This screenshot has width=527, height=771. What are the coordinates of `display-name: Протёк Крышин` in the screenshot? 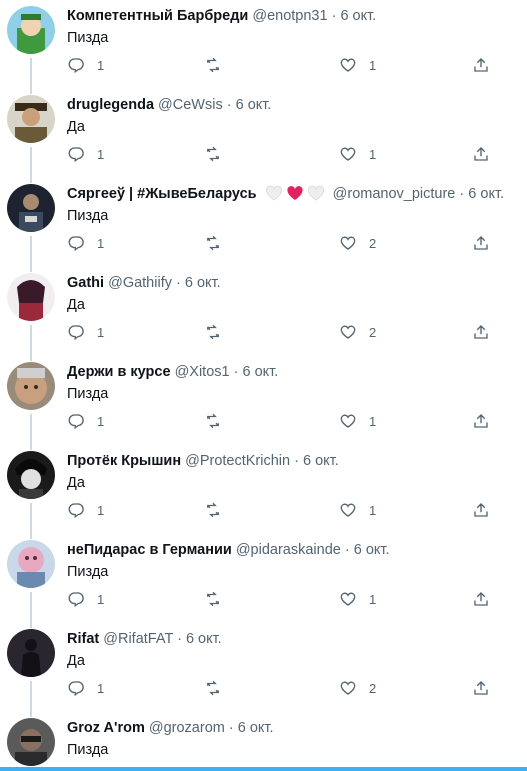 It's located at (124, 461).